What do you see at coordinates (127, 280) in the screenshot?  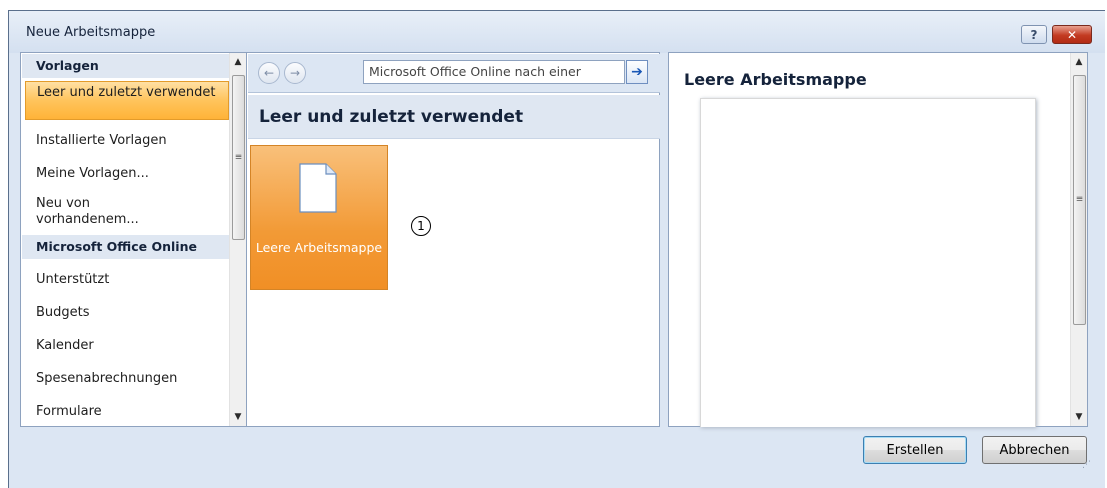 I see `sidebar-item-featured: Unterstützt` at bounding box center [127, 280].